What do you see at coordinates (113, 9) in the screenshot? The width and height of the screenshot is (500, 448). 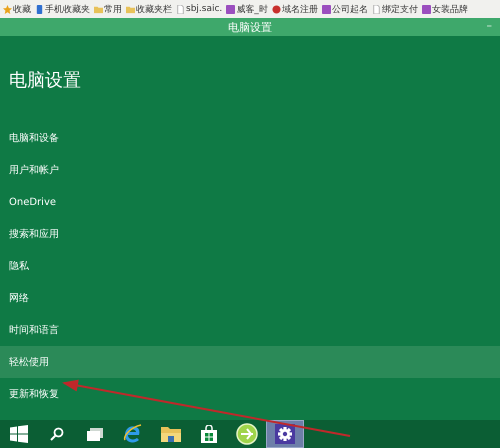 I see `bookmark-link: 常用` at bounding box center [113, 9].